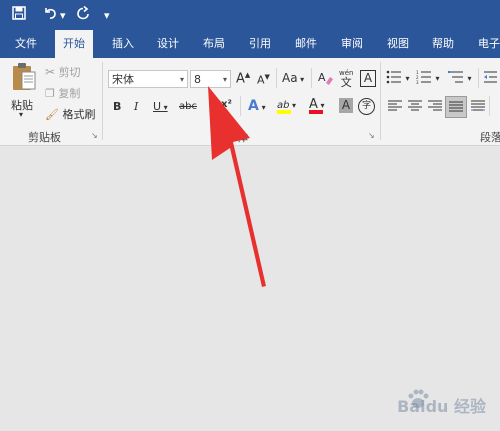  Describe the element at coordinates (346, 105) in the screenshot. I see `character-shading-button: A` at that location.